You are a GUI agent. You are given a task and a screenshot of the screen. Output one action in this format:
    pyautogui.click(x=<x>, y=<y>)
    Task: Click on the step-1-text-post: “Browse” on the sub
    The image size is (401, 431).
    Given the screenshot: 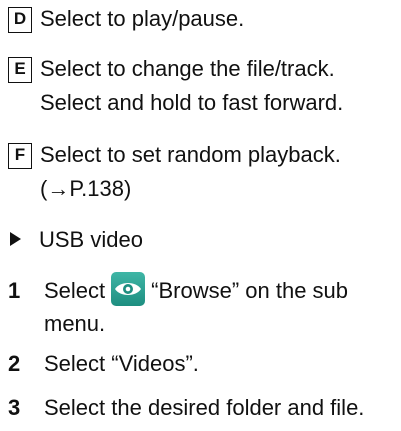 What is the action you would take?
    pyautogui.click(x=250, y=290)
    